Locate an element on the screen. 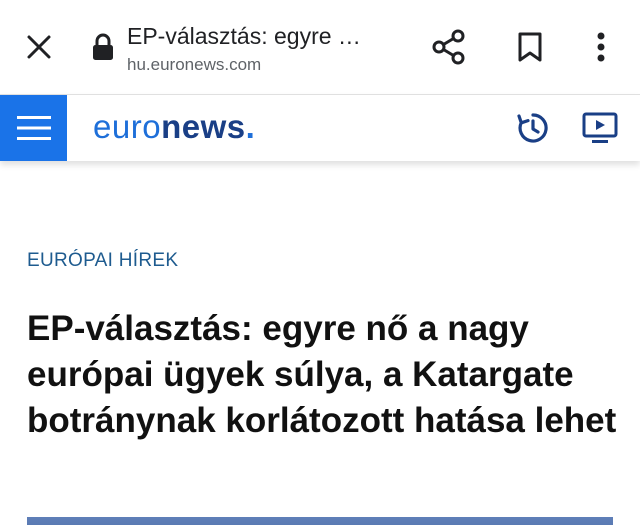  close-icon is located at coordinates (39, 47).